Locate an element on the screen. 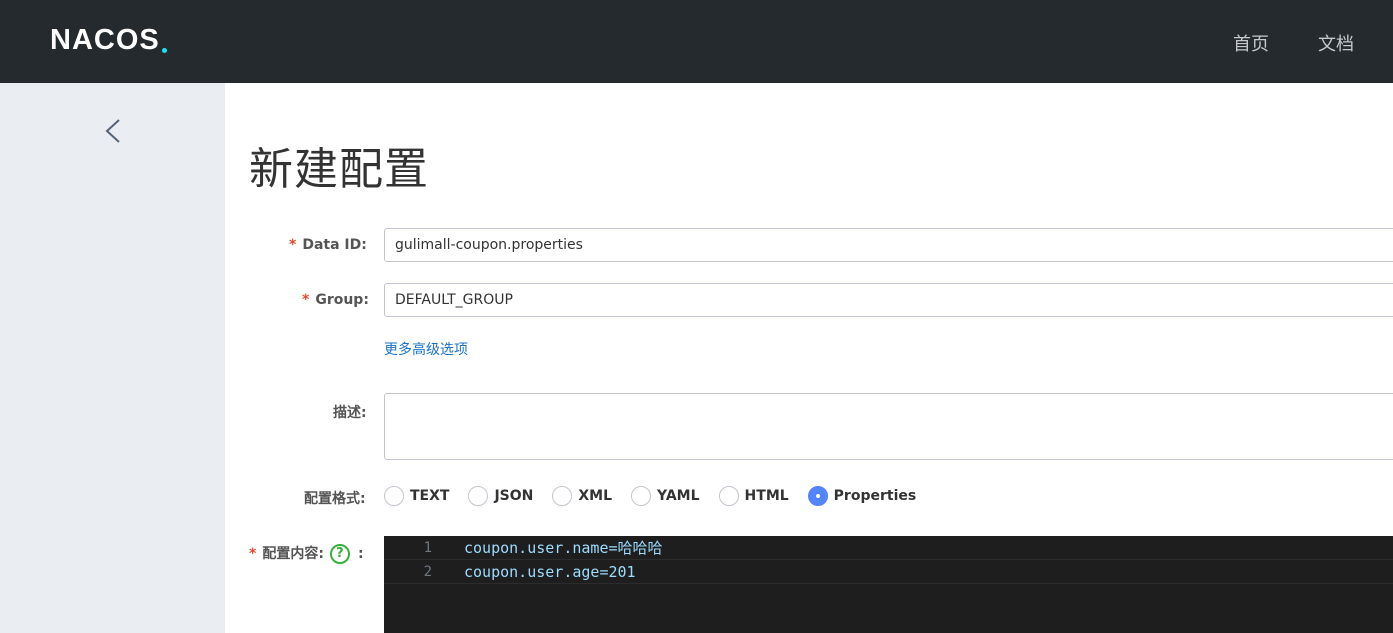 Image resolution: width=1393 pixels, height=633 pixels. radio-yaml: YAML is located at coordinates (665, 496).